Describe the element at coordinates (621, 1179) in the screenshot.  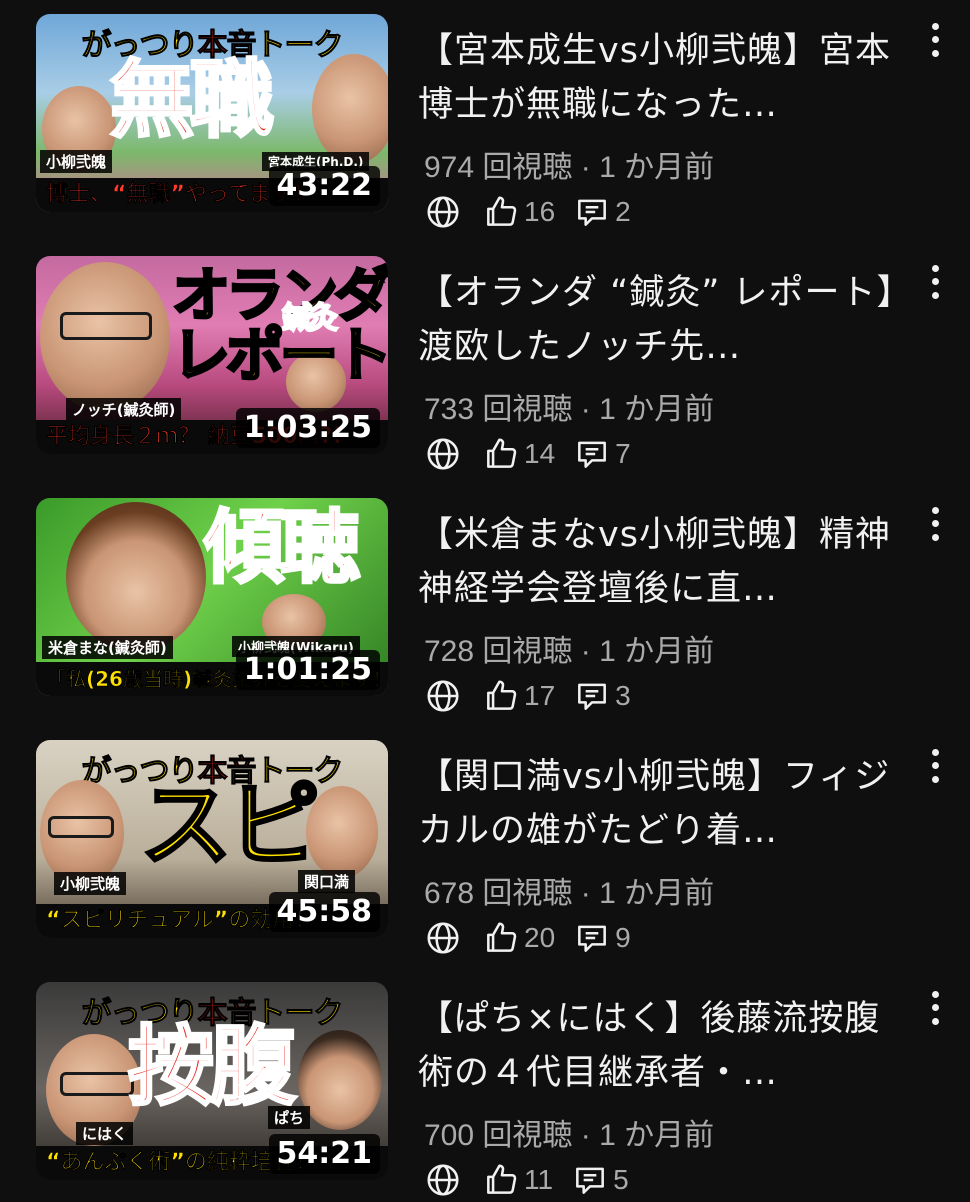
I see `comment-count: 5` at that location.